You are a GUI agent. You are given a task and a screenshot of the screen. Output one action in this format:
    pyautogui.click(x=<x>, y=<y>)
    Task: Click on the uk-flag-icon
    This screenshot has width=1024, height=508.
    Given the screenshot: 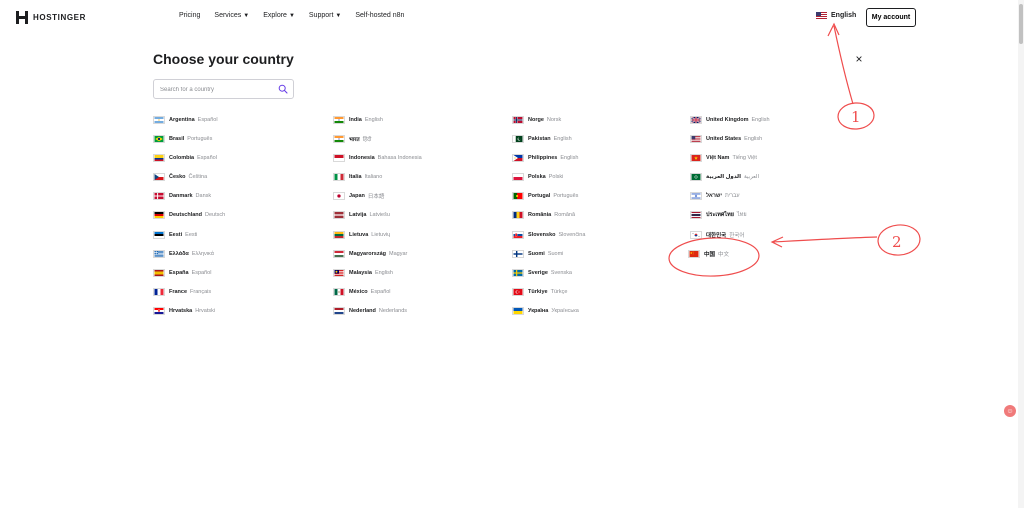 What is the action you would take?
    pyautogui.click(x=696, y=120)
    